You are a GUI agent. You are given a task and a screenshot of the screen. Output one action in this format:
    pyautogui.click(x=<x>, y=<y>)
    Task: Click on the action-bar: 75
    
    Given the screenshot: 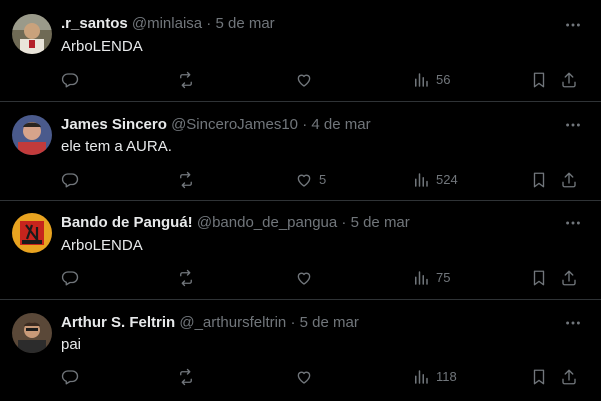 What is the action you would take?
    pyautogui.click(x=300, y=278)
    